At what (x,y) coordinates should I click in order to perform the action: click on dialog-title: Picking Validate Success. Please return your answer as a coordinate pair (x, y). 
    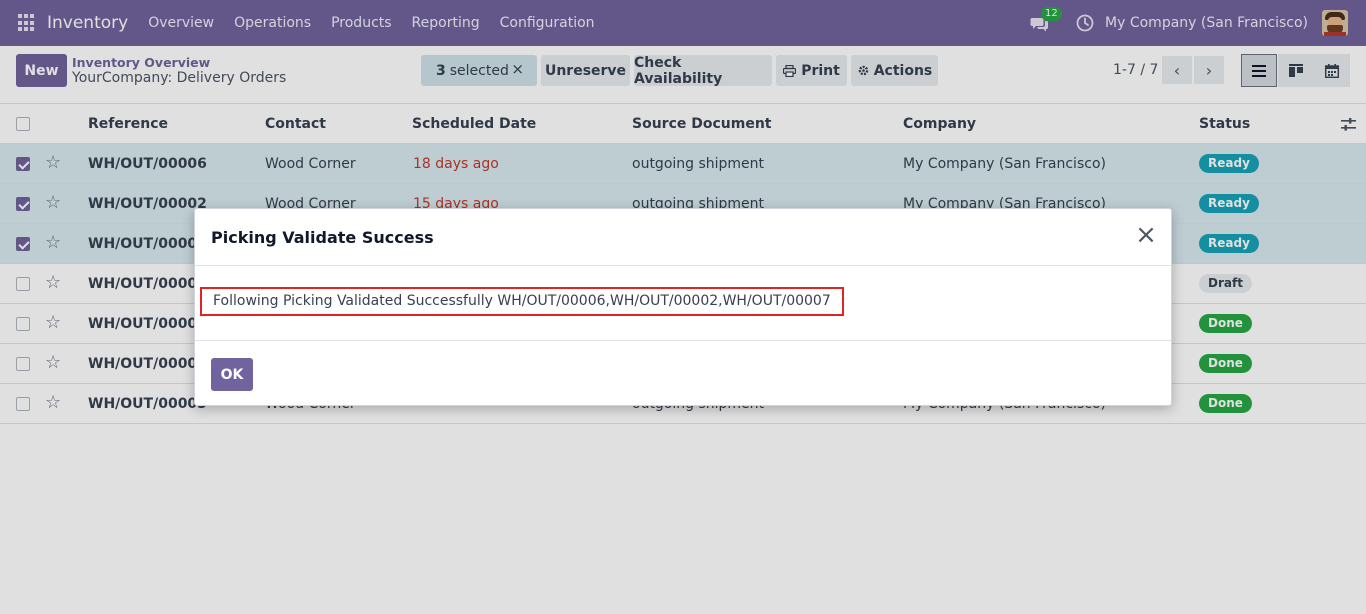
    Looking at the image, I should click on (322, 237).